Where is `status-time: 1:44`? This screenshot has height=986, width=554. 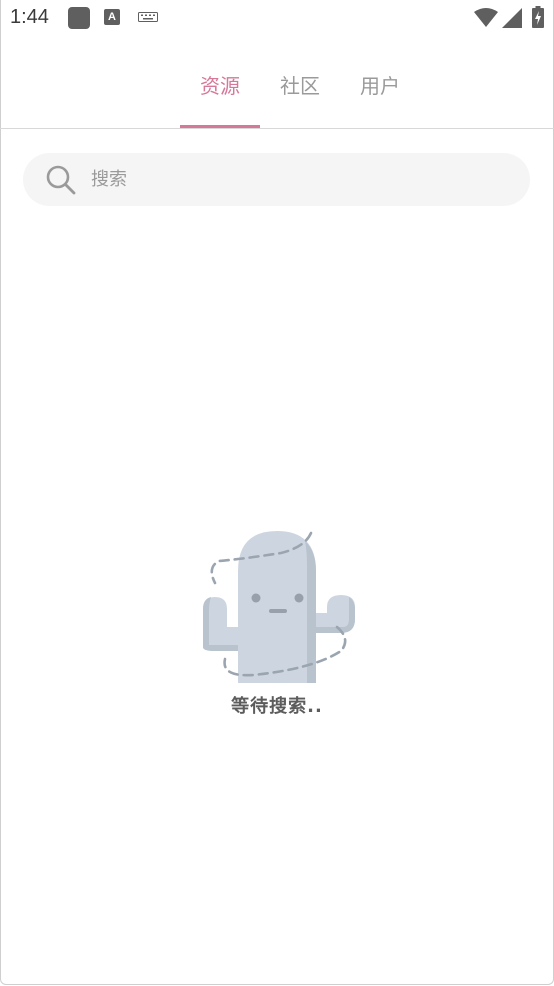 status-time: 1:44 is located at coordinates (29, 17).